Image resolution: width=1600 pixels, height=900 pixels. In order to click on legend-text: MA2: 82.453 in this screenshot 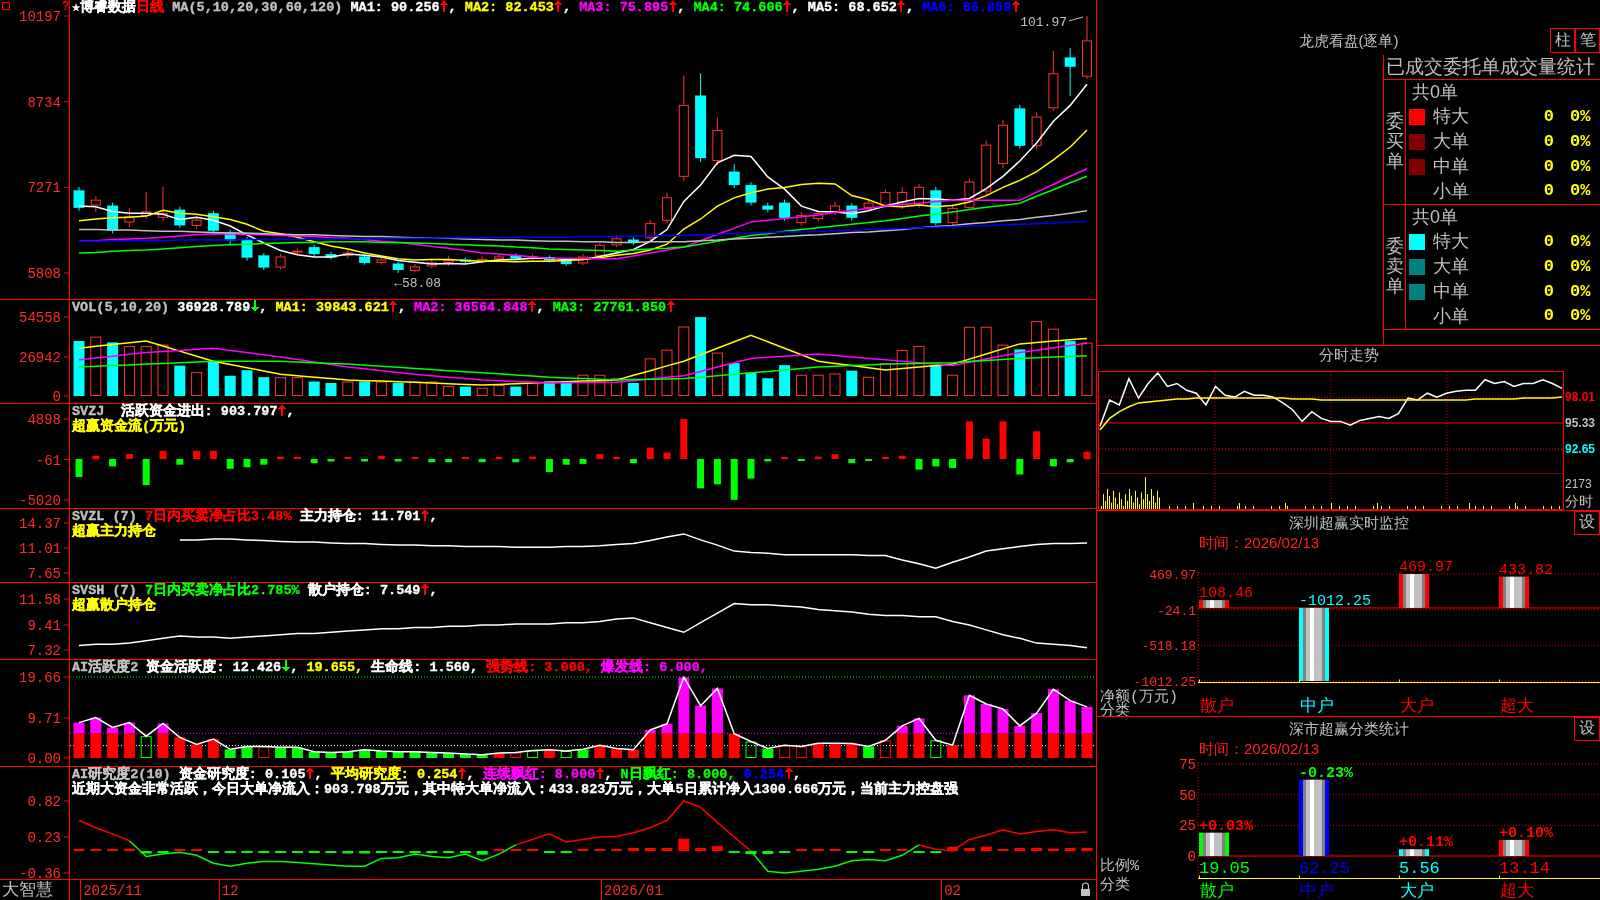, I will do `click(509, 7)`.